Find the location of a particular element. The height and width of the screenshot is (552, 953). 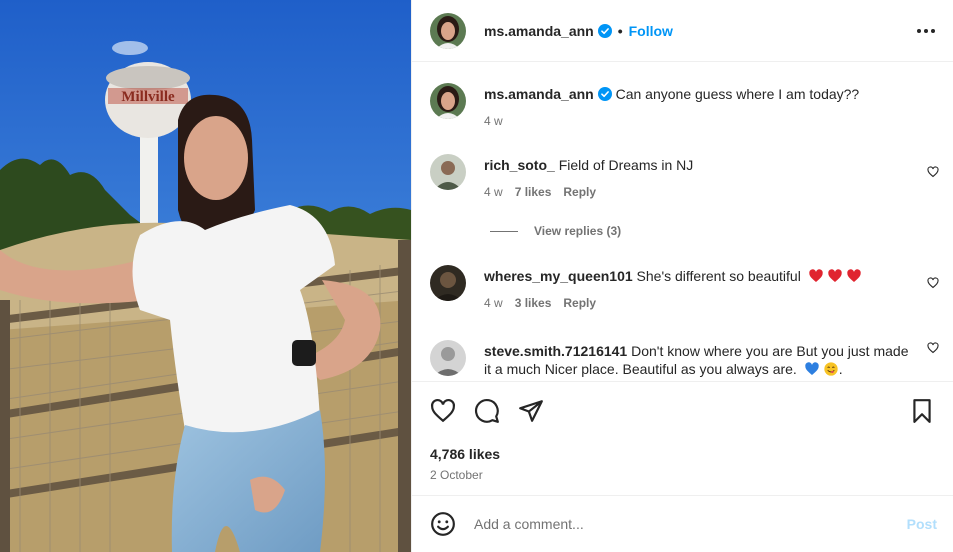

comment-trailing: . is located at coordinates (840, 369).